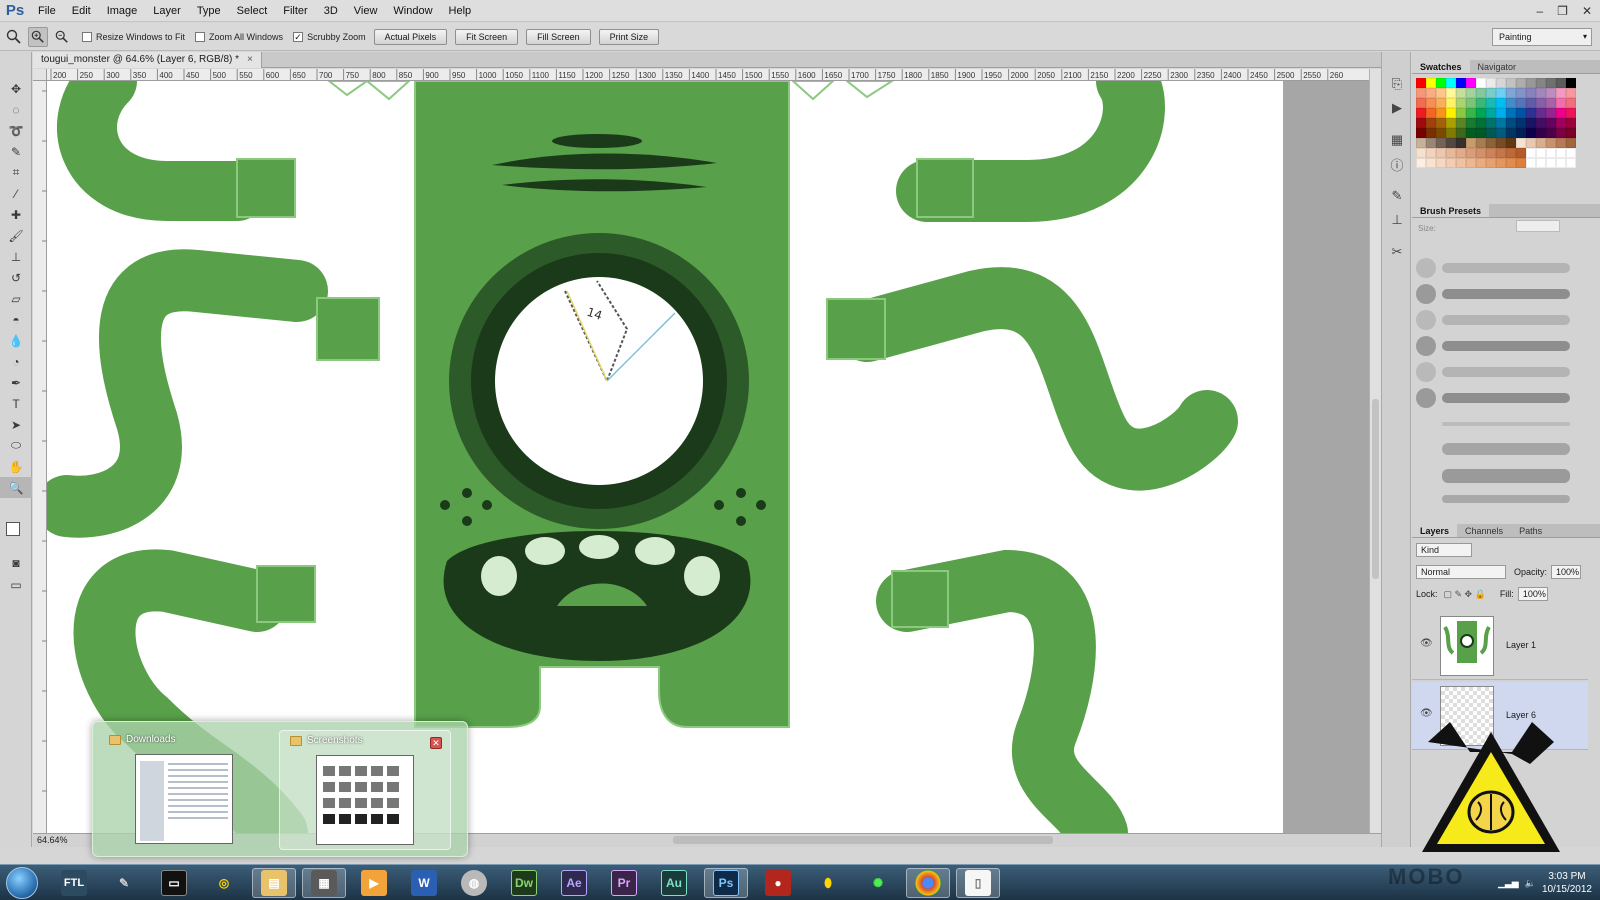 The width and height of the screenshot is (1600, 900). Describe the element at coordinates (1461, 572) in the screenshot. I see `blend-mode-select: Normal` at that location.